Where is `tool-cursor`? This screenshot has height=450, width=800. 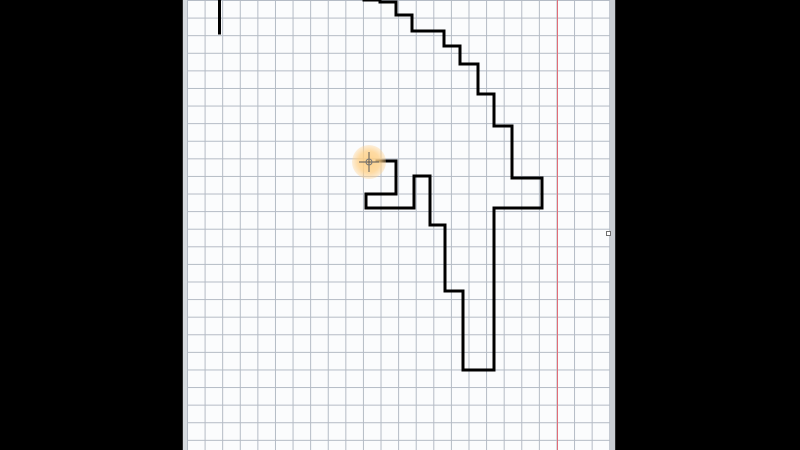
tool-cursor is located at coordinates (369, 162).